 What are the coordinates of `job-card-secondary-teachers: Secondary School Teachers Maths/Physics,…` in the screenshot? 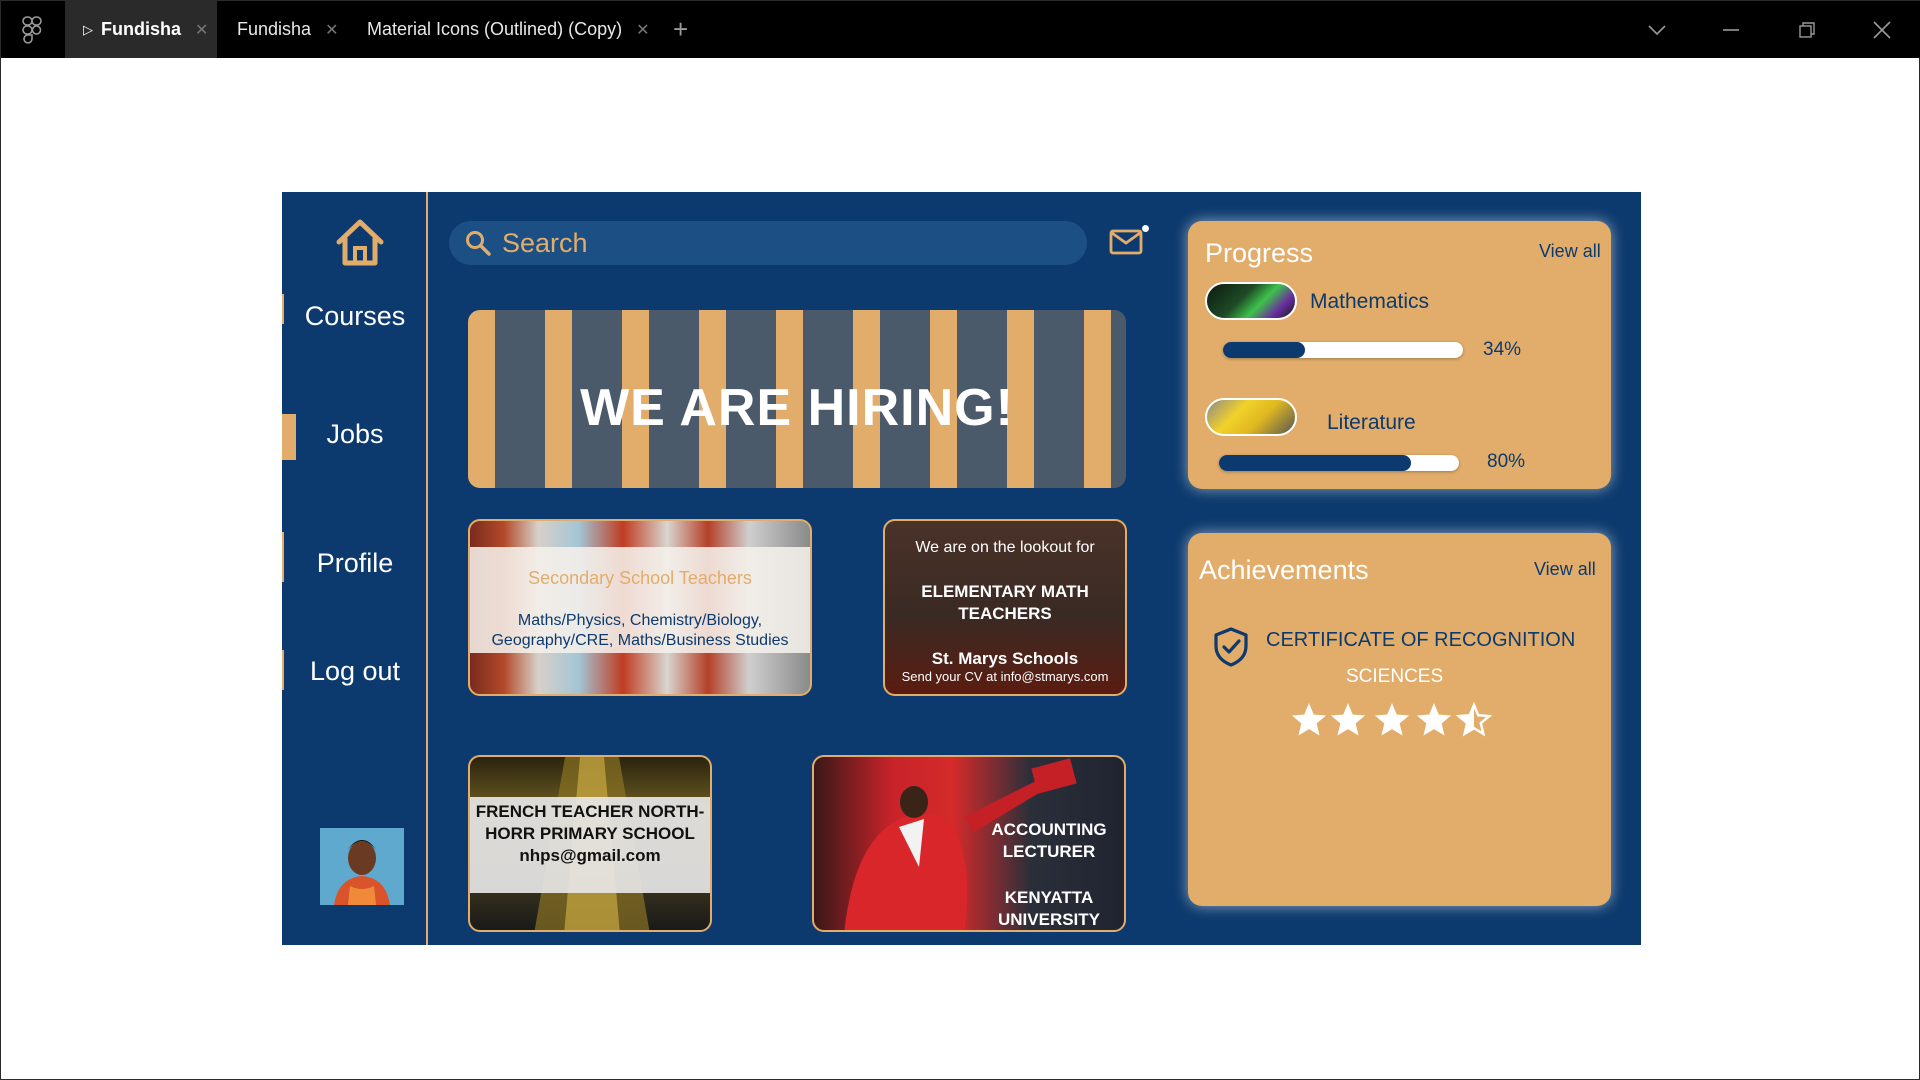 It's located at (640, 607).